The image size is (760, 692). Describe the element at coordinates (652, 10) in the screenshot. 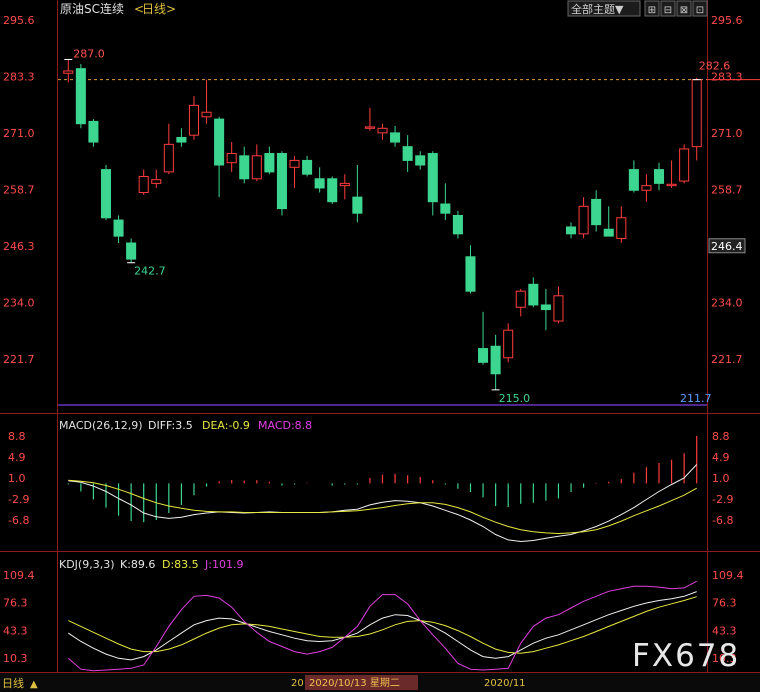

I see `toolbar-button-icon-0: ⊞` at that location.